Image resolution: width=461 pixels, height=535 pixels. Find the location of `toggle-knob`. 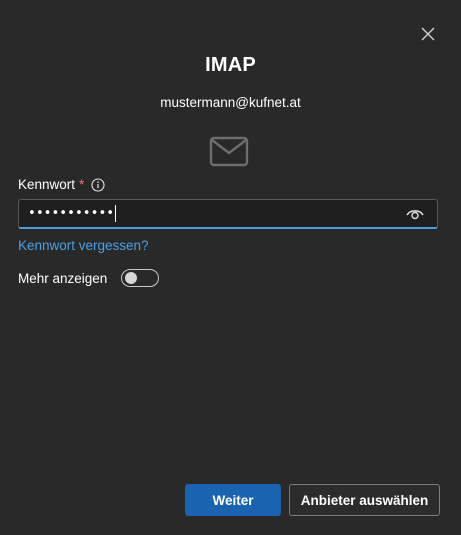

toggle-knob is located at coordinates (131, 278).